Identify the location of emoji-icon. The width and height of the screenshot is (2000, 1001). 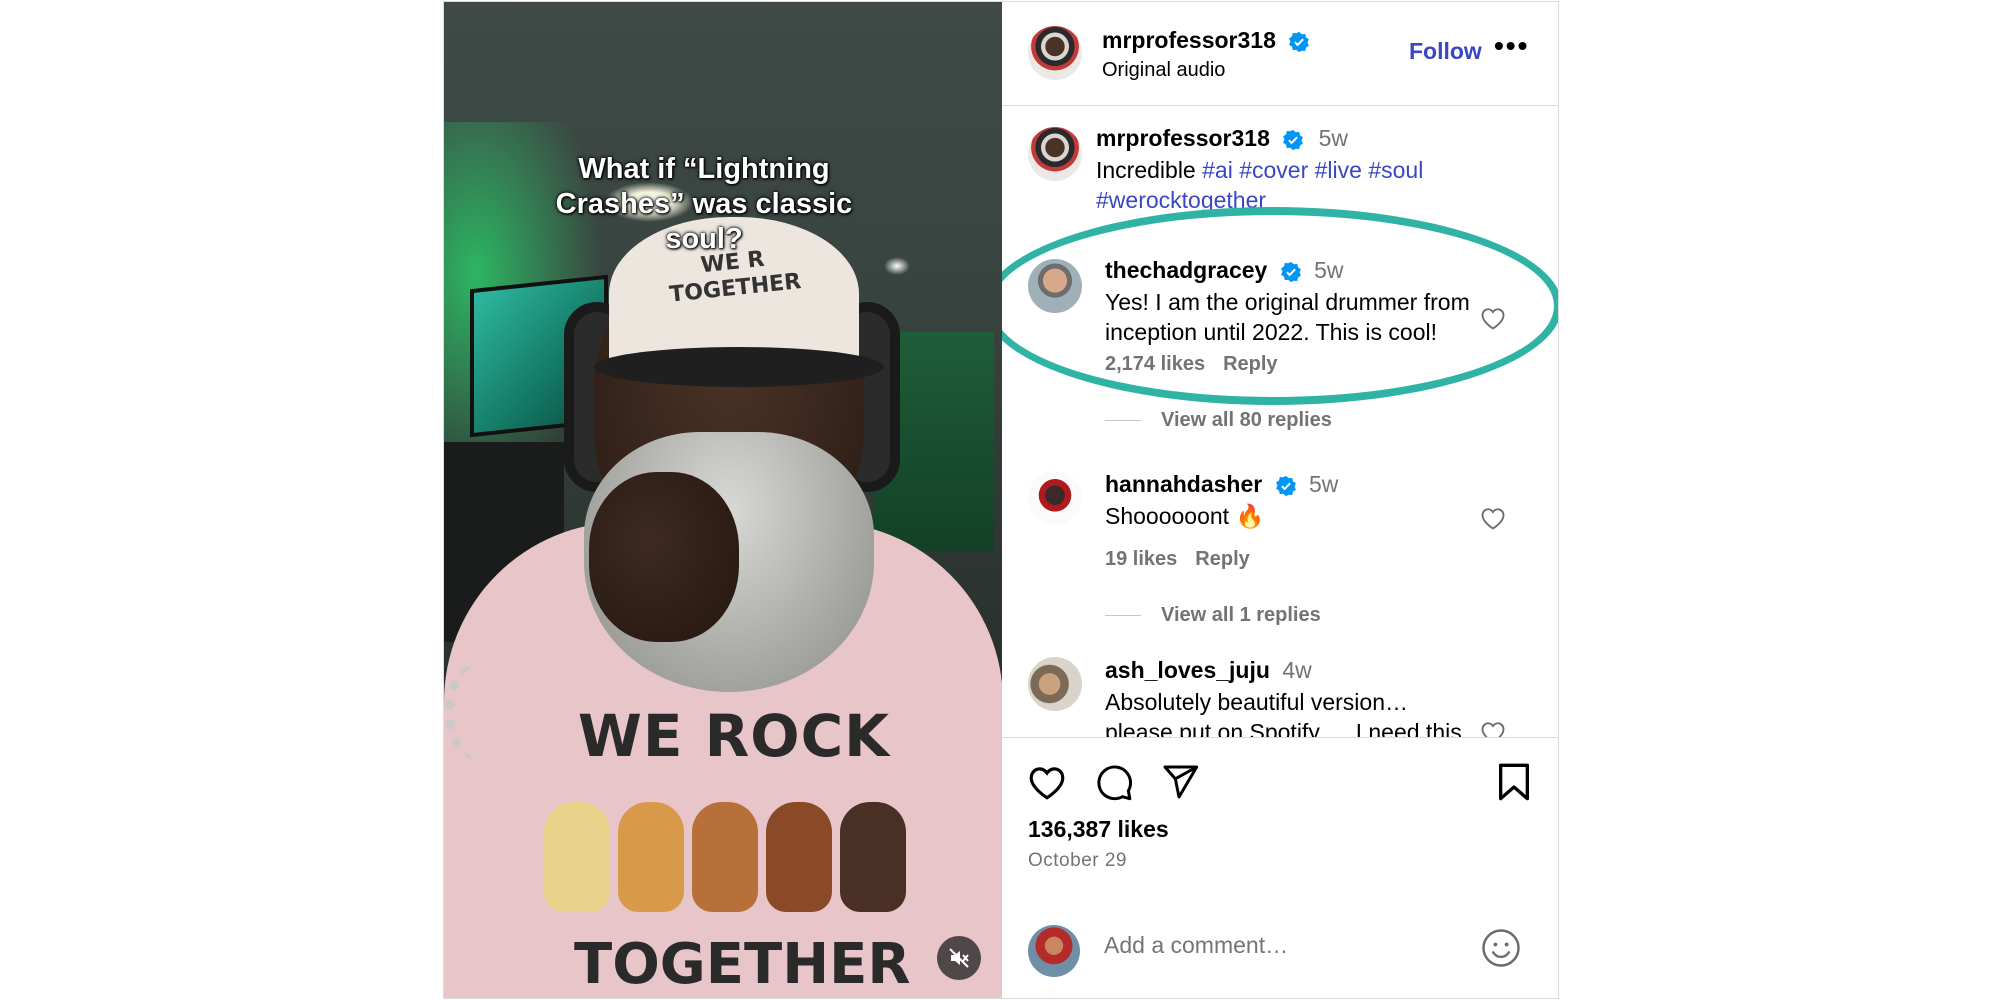
(1501, 948).